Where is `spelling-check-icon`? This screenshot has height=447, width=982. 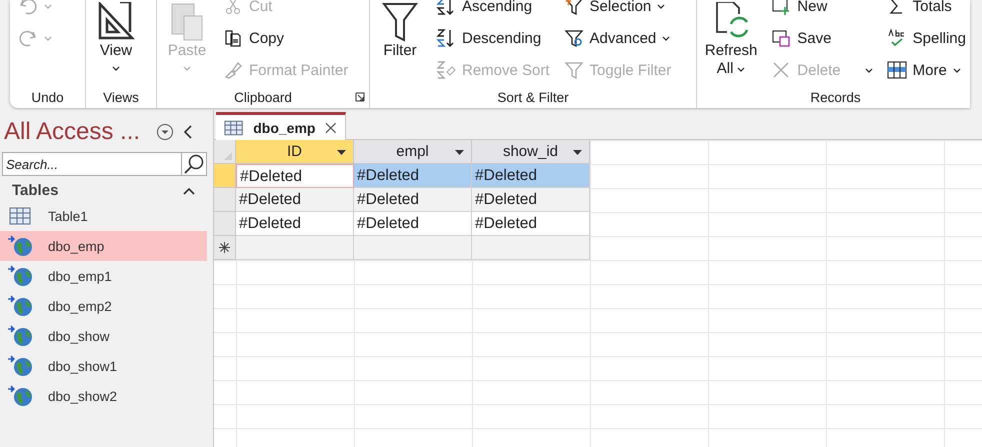 spelling-check-icon is located at coordinates (896, 38).